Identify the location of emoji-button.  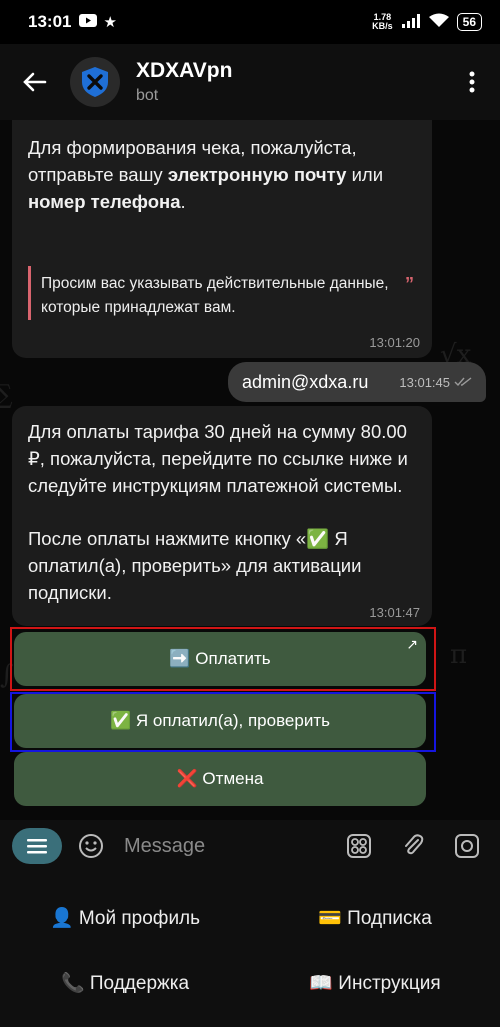
(91, 846).